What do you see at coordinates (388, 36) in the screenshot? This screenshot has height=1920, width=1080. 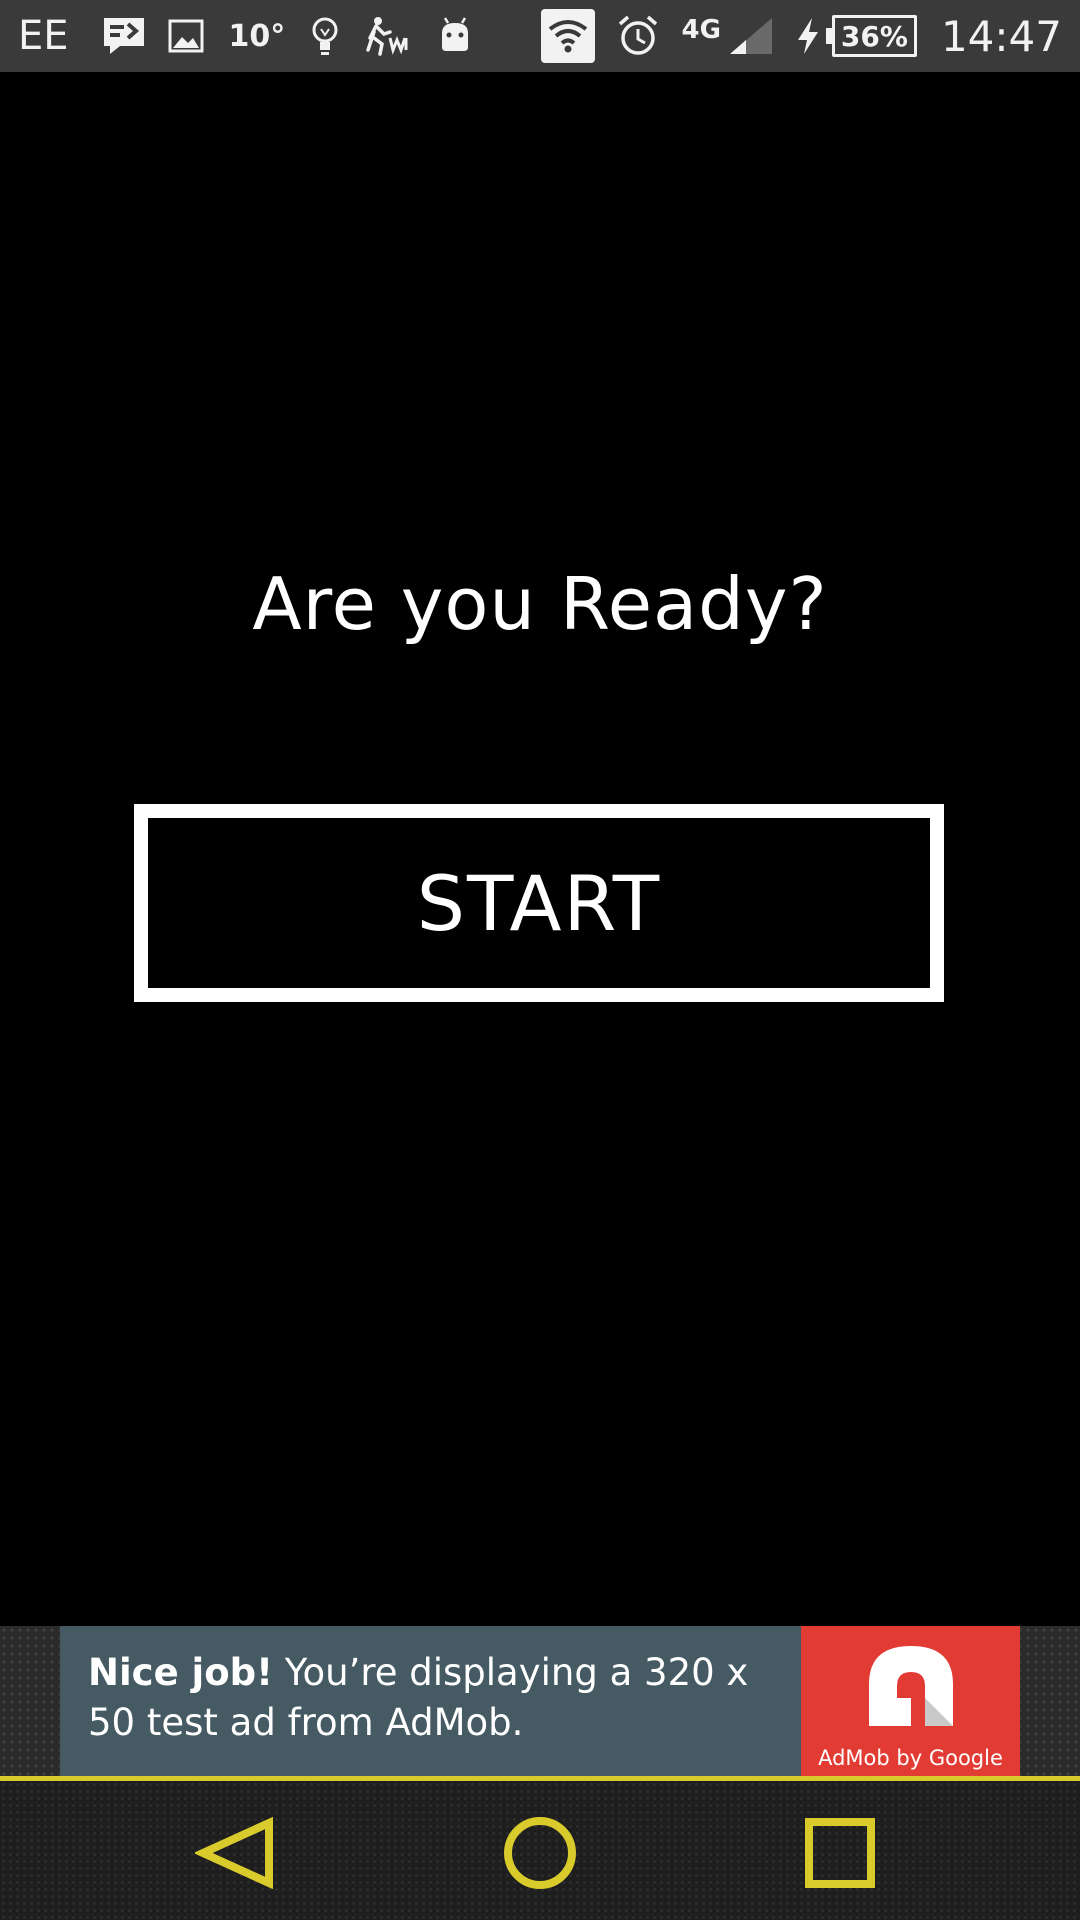 I see `running-app-icon` at bounding box center [388, 36].